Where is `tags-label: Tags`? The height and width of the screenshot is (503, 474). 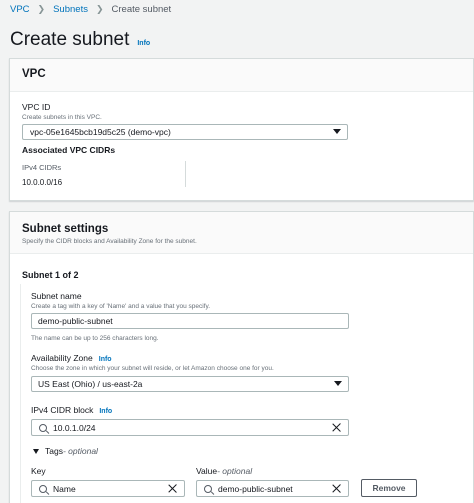 tags-label: Tags is located at coordinates (54, 451).